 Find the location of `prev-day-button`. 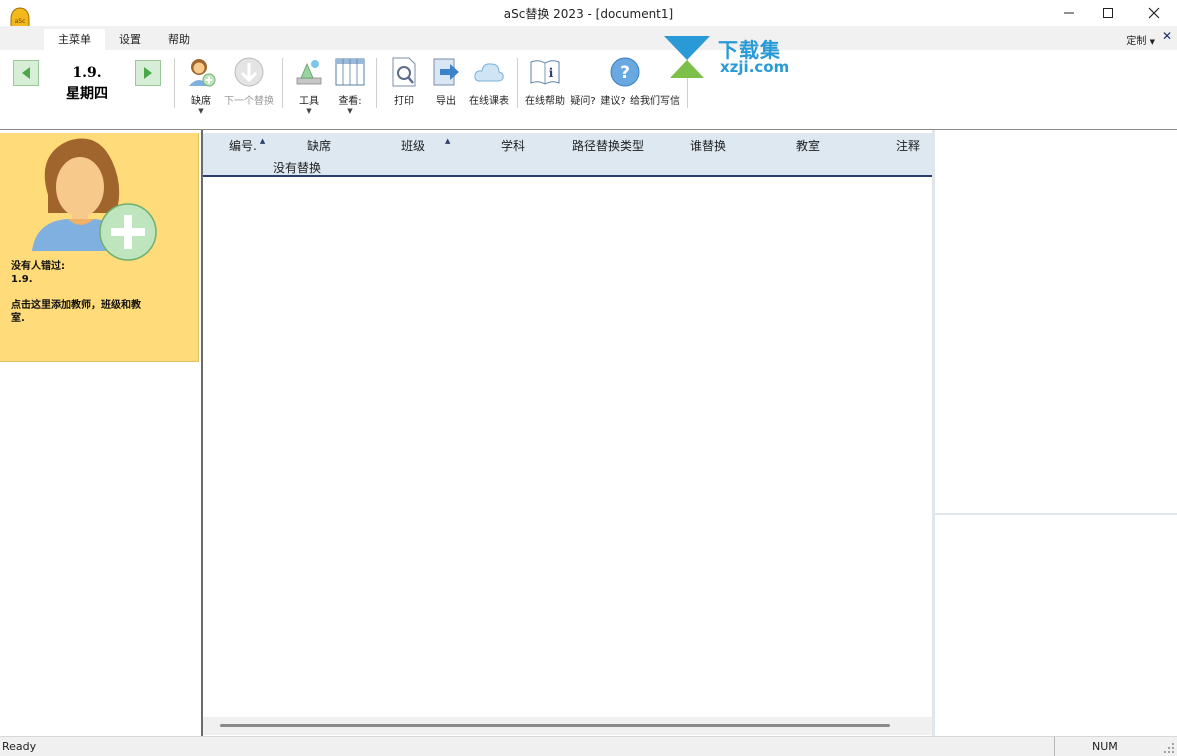

prev-day-button is located at coordinates (26, 73).